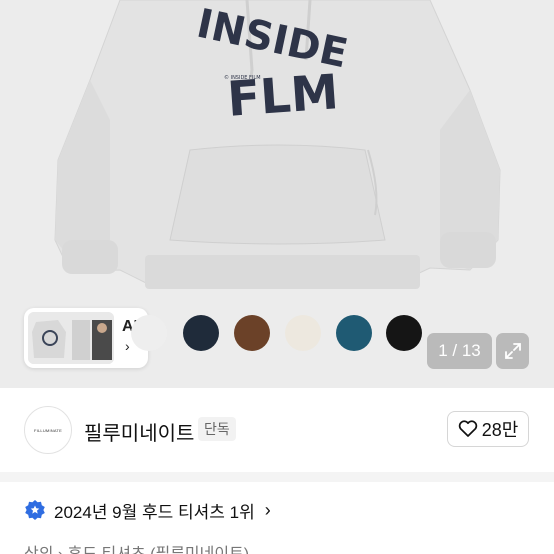 This screenshot has width=554, height=554. I want to click on color-swatch-teal, so click(354, 333).